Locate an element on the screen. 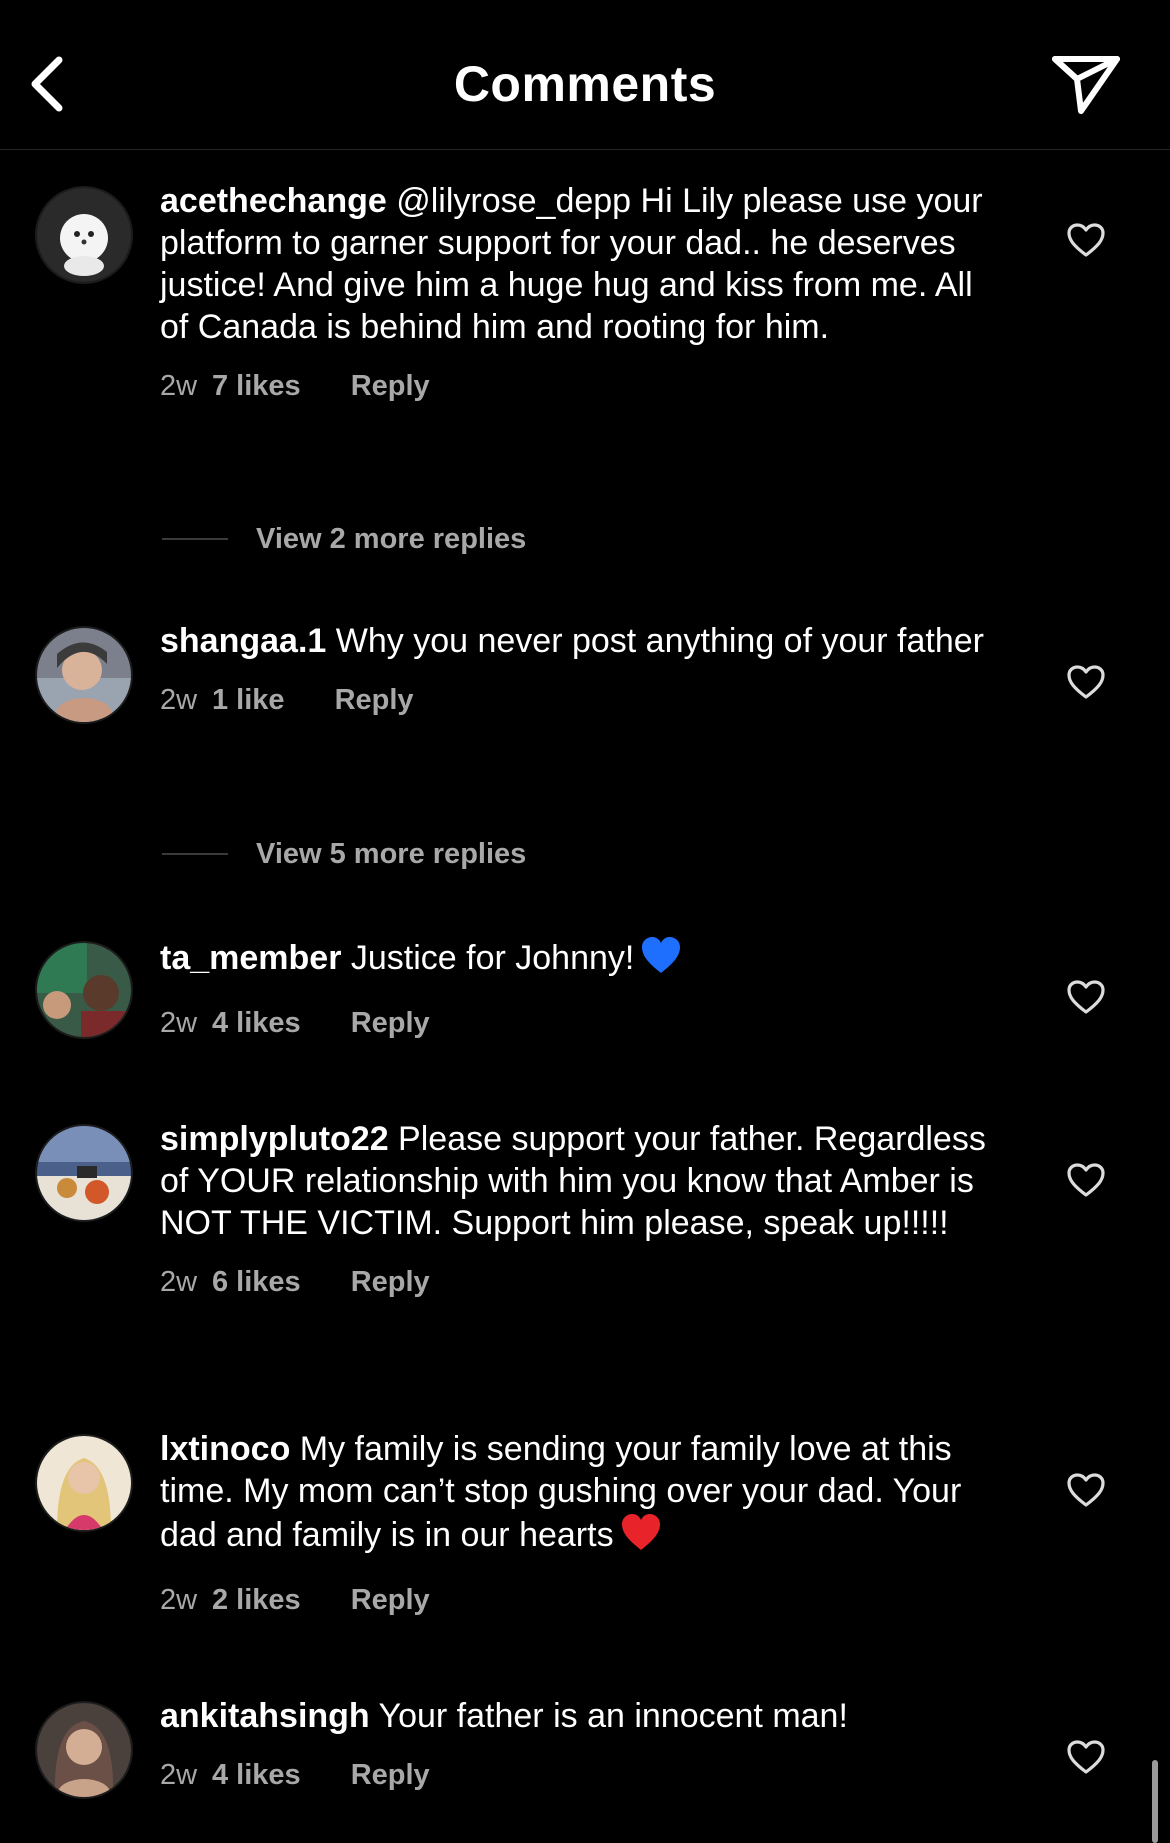 This screenshot has width=1170, height=1843. header-bar: Comments is located at coordinates (585, 75).